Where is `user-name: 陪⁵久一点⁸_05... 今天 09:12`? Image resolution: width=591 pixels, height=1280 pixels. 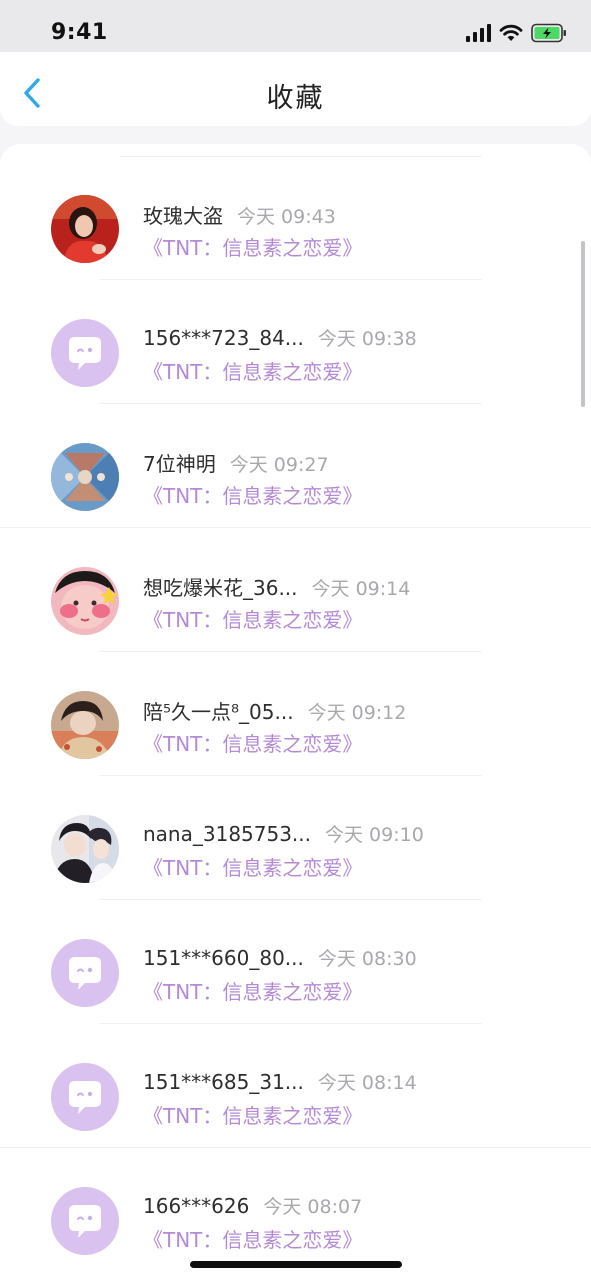 user-name: 陪⁵久一点⁸_05... 今天 09:12 is located at coordinates (275, 712).